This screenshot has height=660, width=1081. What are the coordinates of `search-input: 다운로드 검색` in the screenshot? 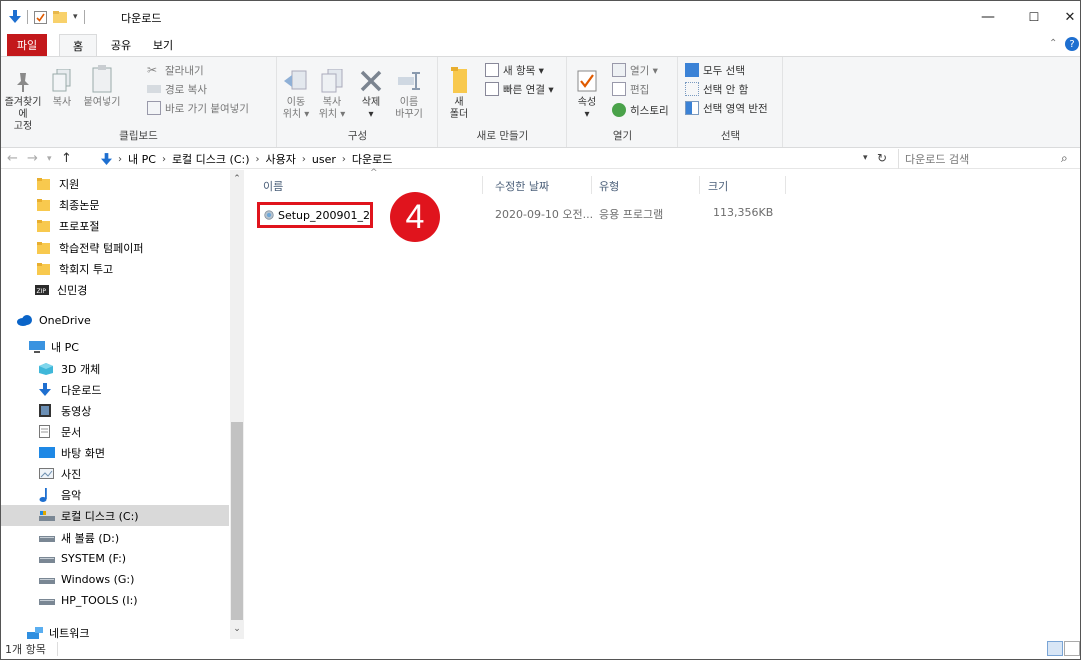 It's located at (988, 159).